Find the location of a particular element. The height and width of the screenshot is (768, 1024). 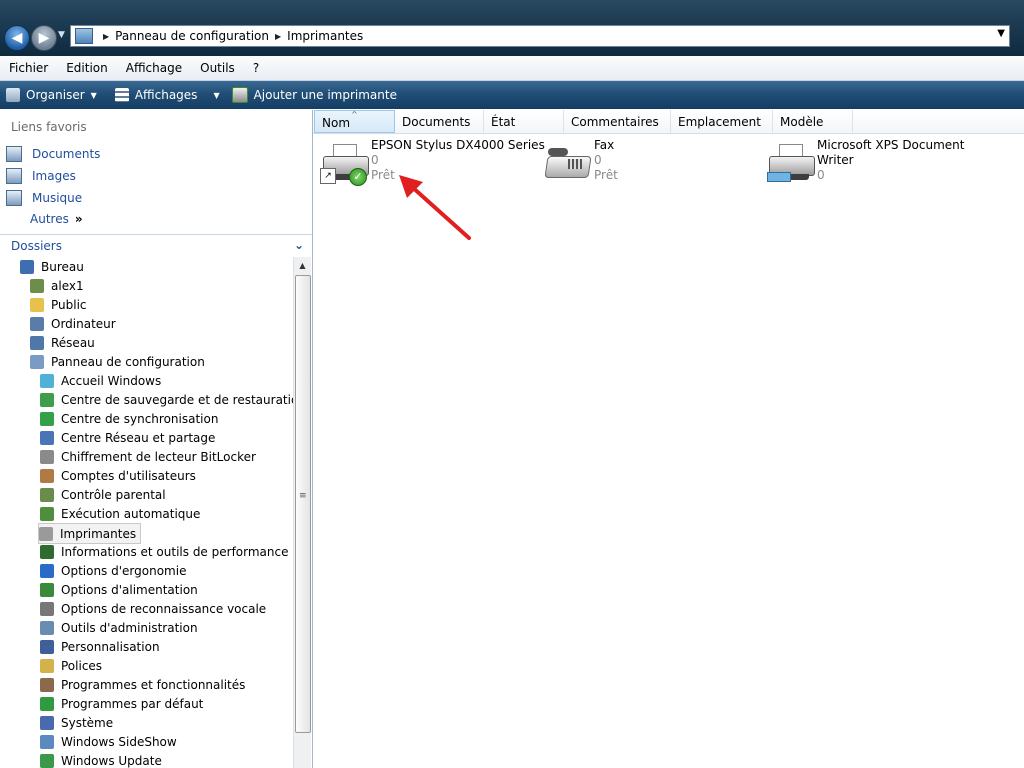

column-location: Emplacement is located at coordinates (722, 121).